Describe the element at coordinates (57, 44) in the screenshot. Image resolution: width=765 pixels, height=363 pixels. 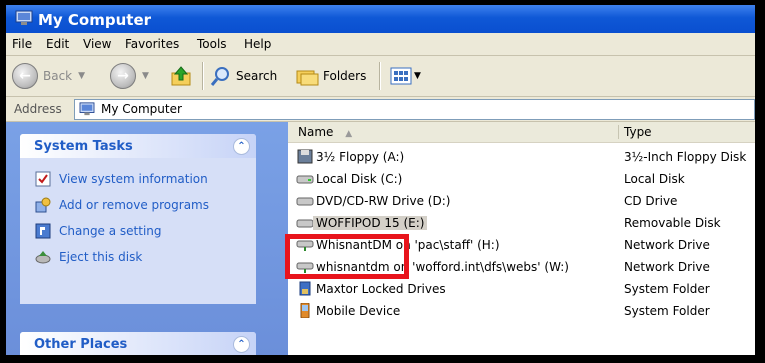
I see `menu-edit: Edit` at that location.